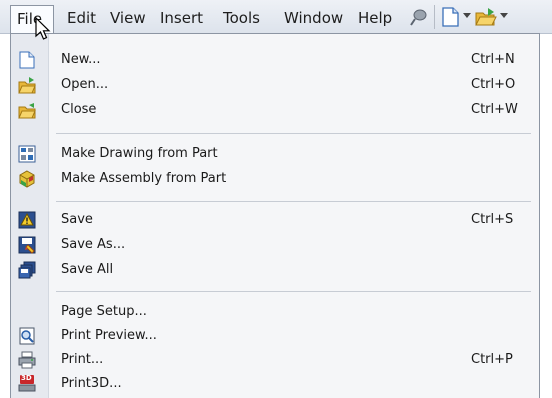 This screenshot has width=552, height=398. I want to click on save-icon, so click(27, 220).